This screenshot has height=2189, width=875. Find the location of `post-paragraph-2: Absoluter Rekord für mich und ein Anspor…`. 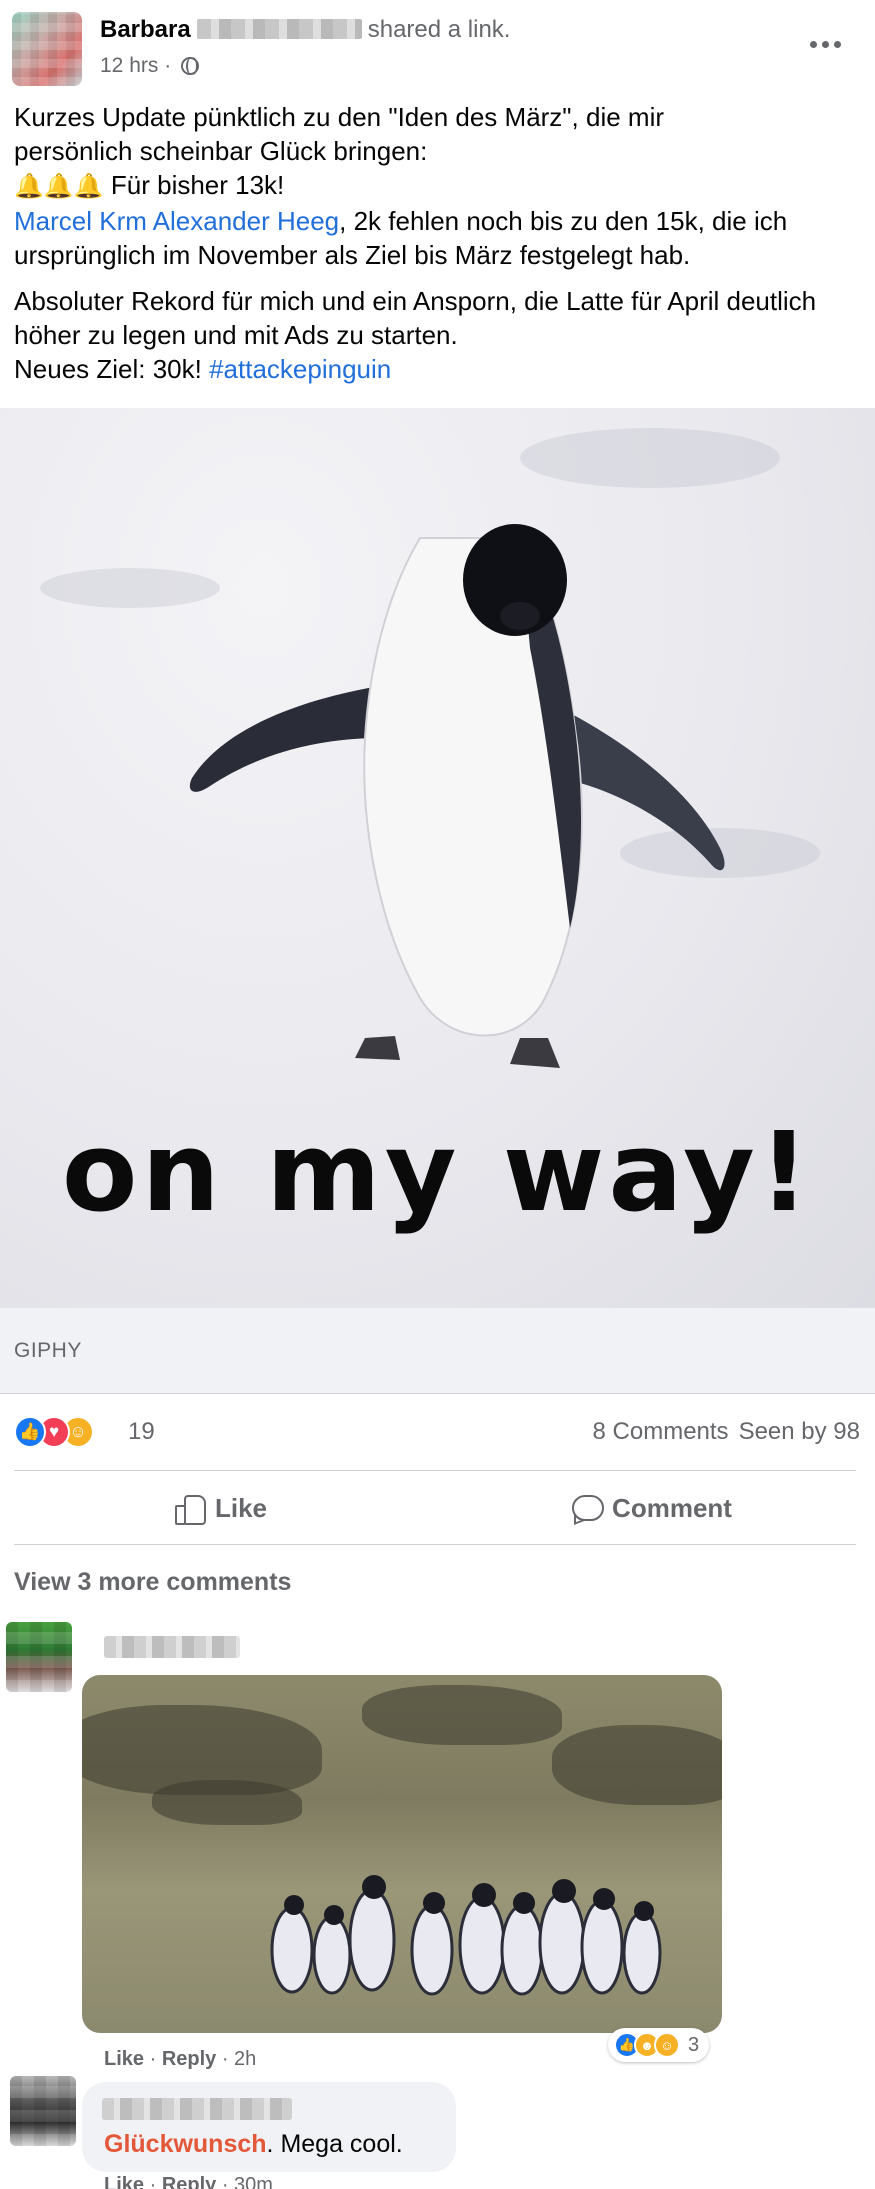

post-paragraph-2: Absoluter Rekord für mich und ein Anspor… is located at coordinates (415, 335).